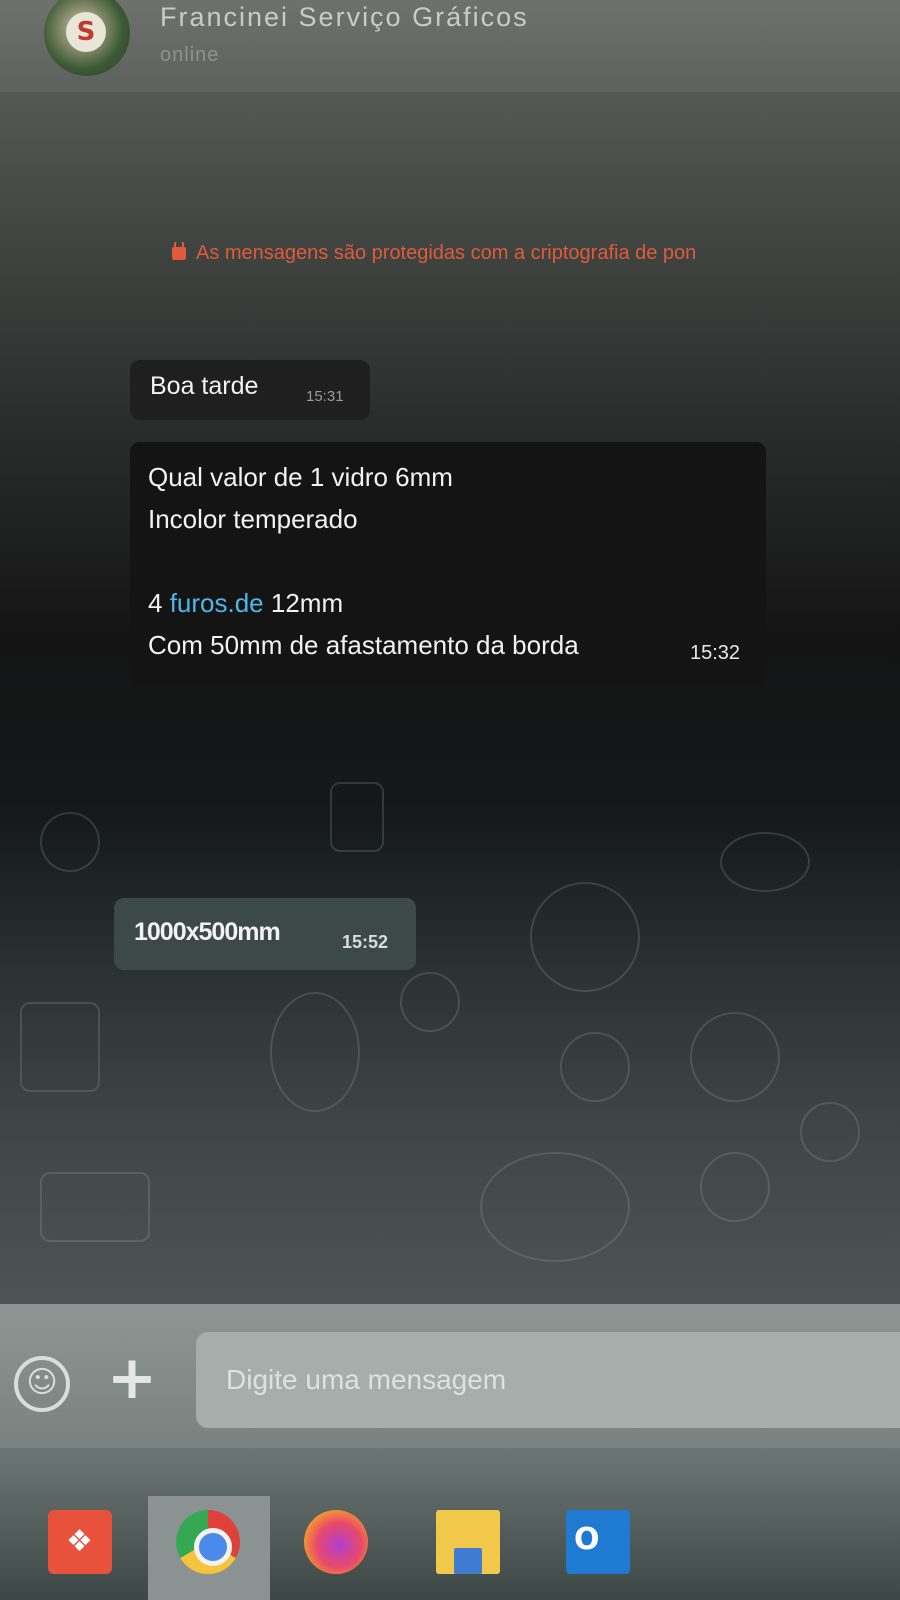 The height and width of the screenshot is (1600, 900). I want to click on outlook-icon: O, so click(598, 1542).